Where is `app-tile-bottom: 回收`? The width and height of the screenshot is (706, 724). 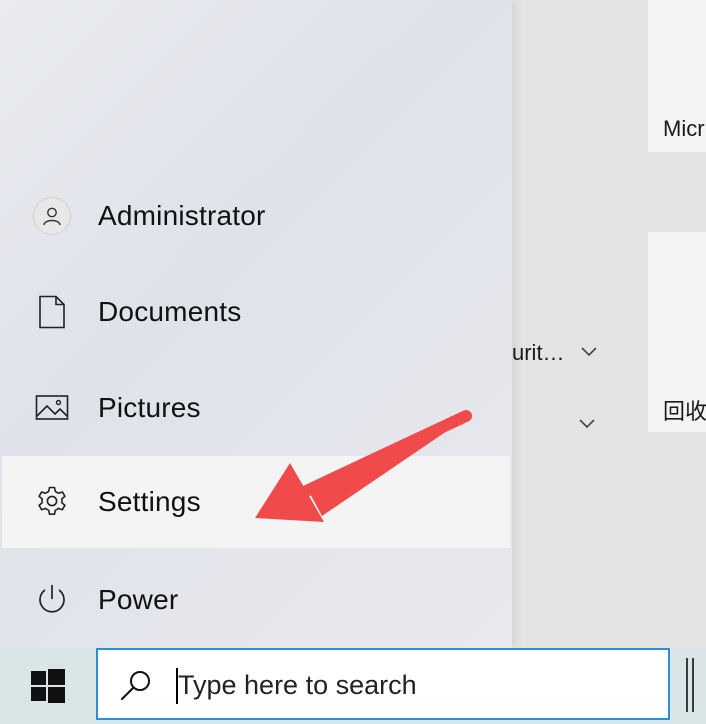
app-tile-bottom: 回收 is located at coordinates (677, 332).